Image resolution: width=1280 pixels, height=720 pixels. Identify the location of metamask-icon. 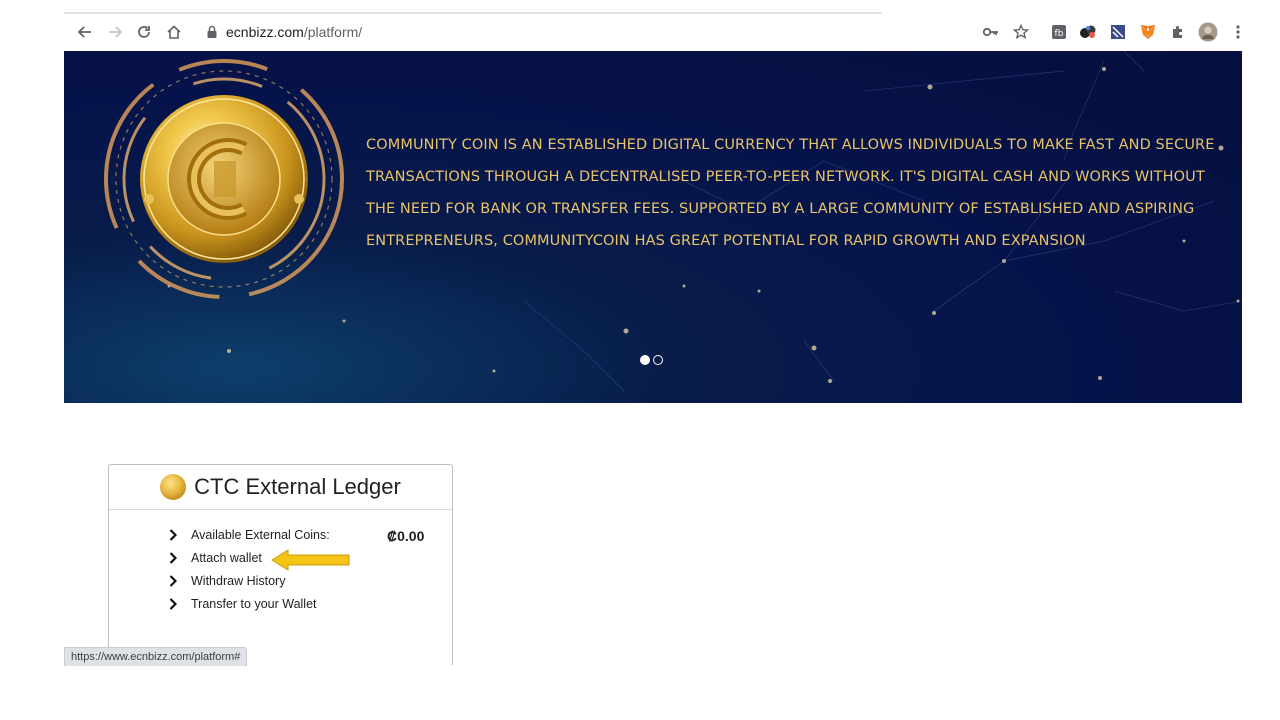
(1148, 32).